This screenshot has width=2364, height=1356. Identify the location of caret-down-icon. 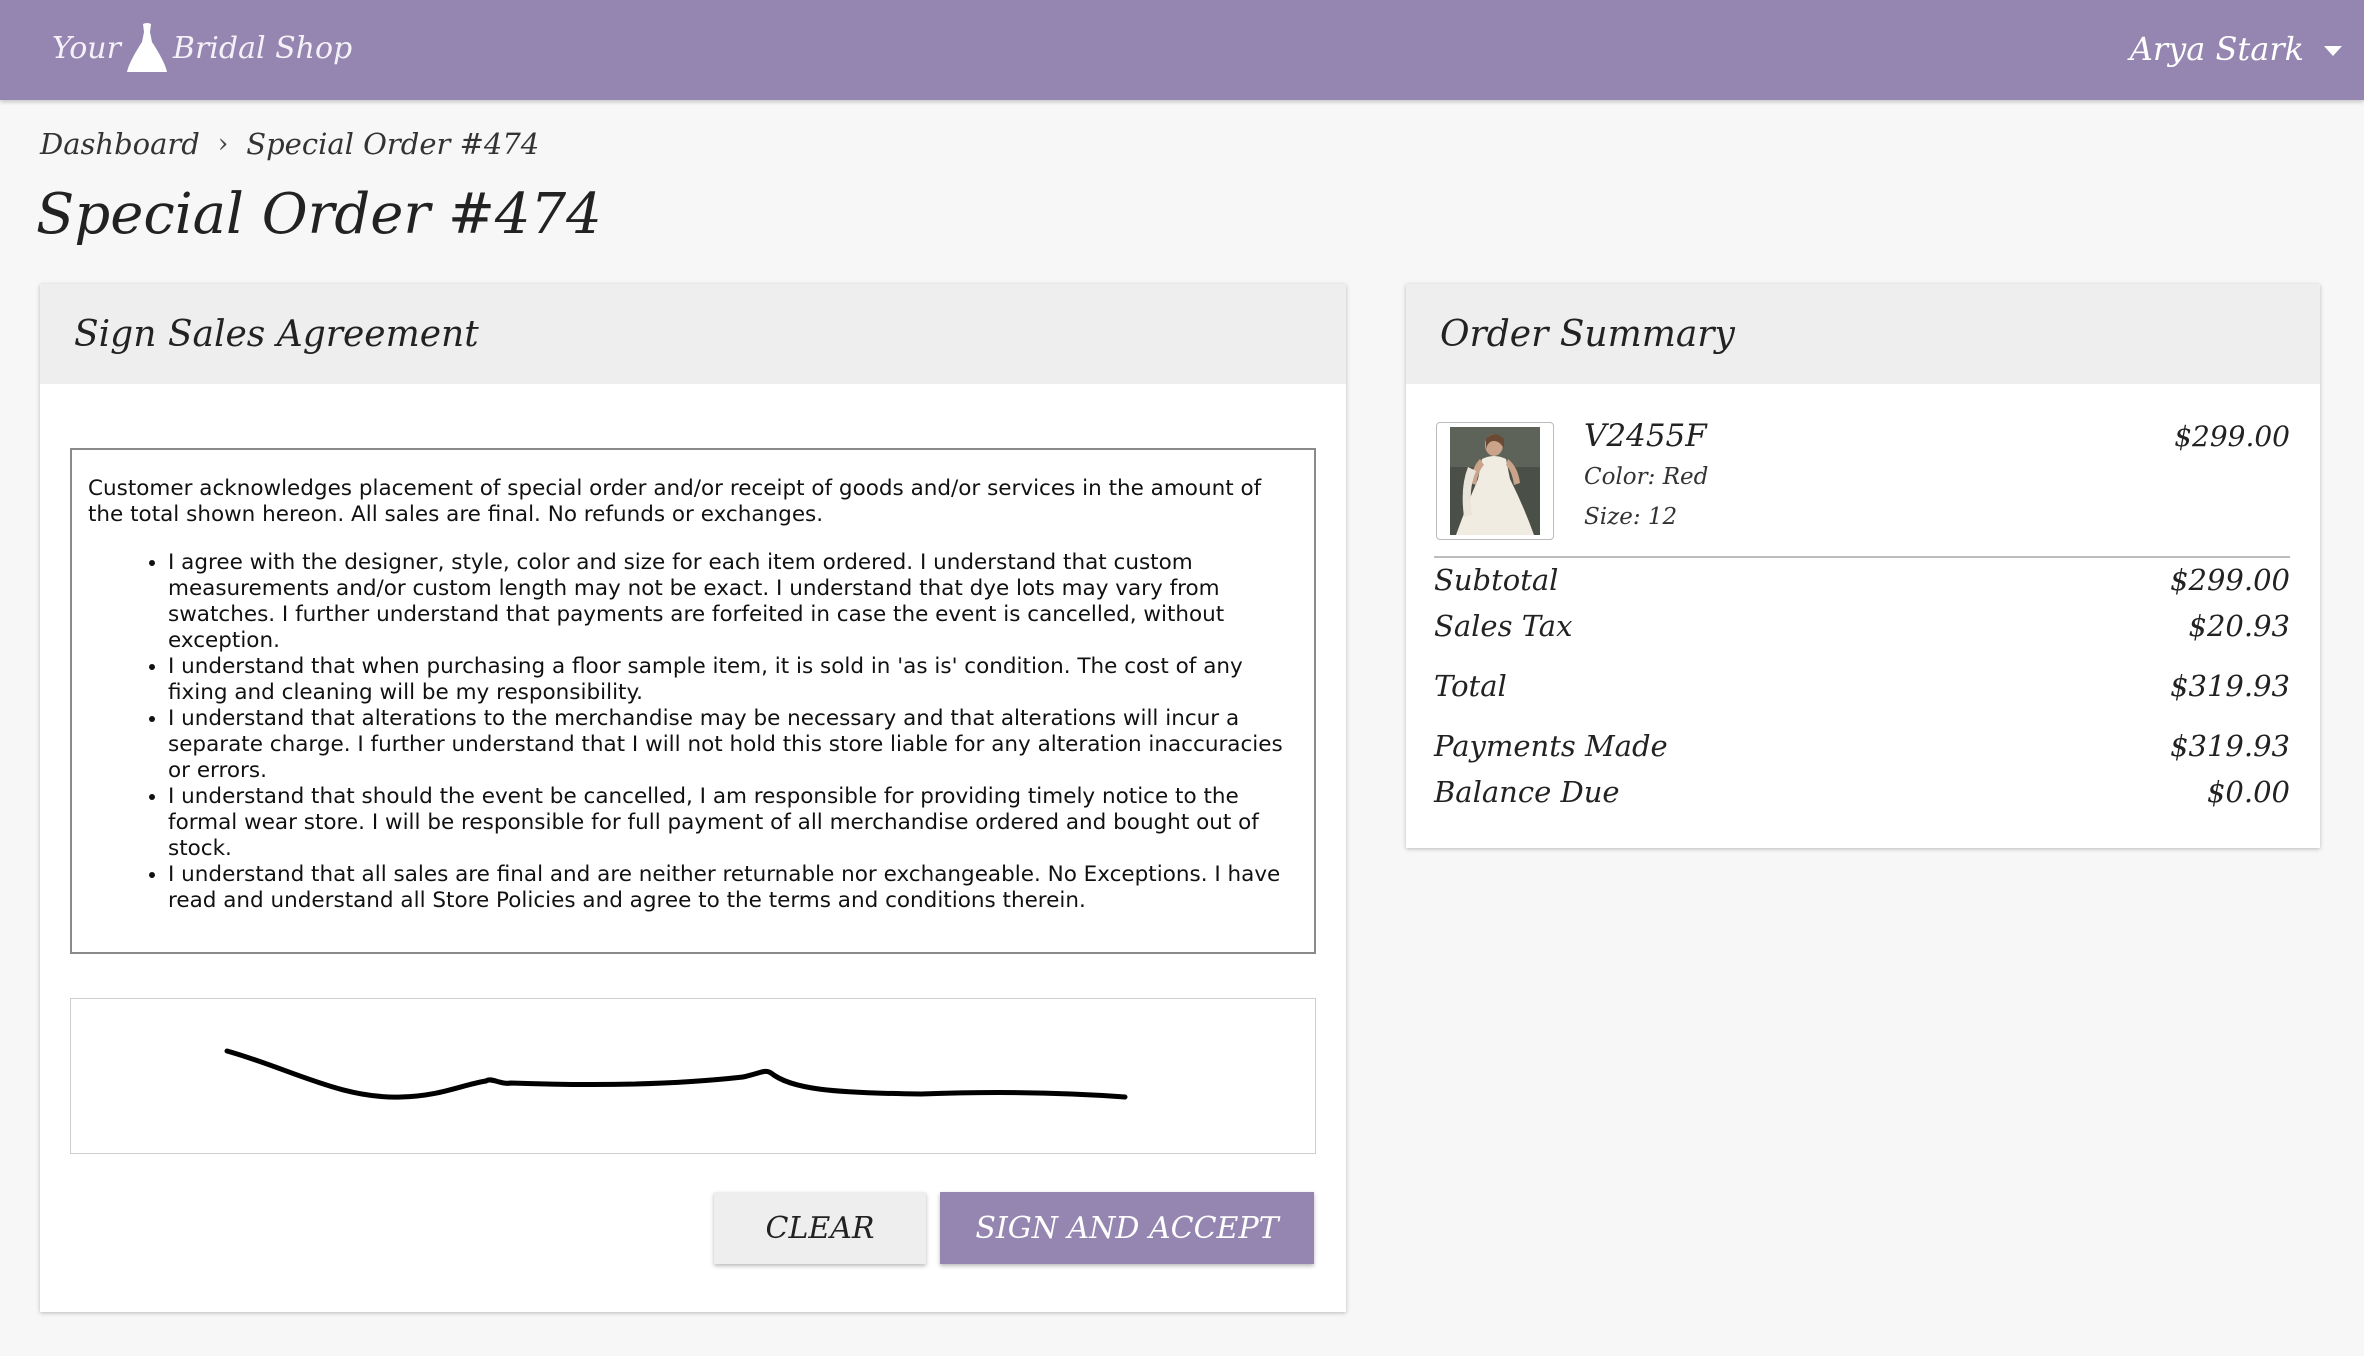
(2333, 51).